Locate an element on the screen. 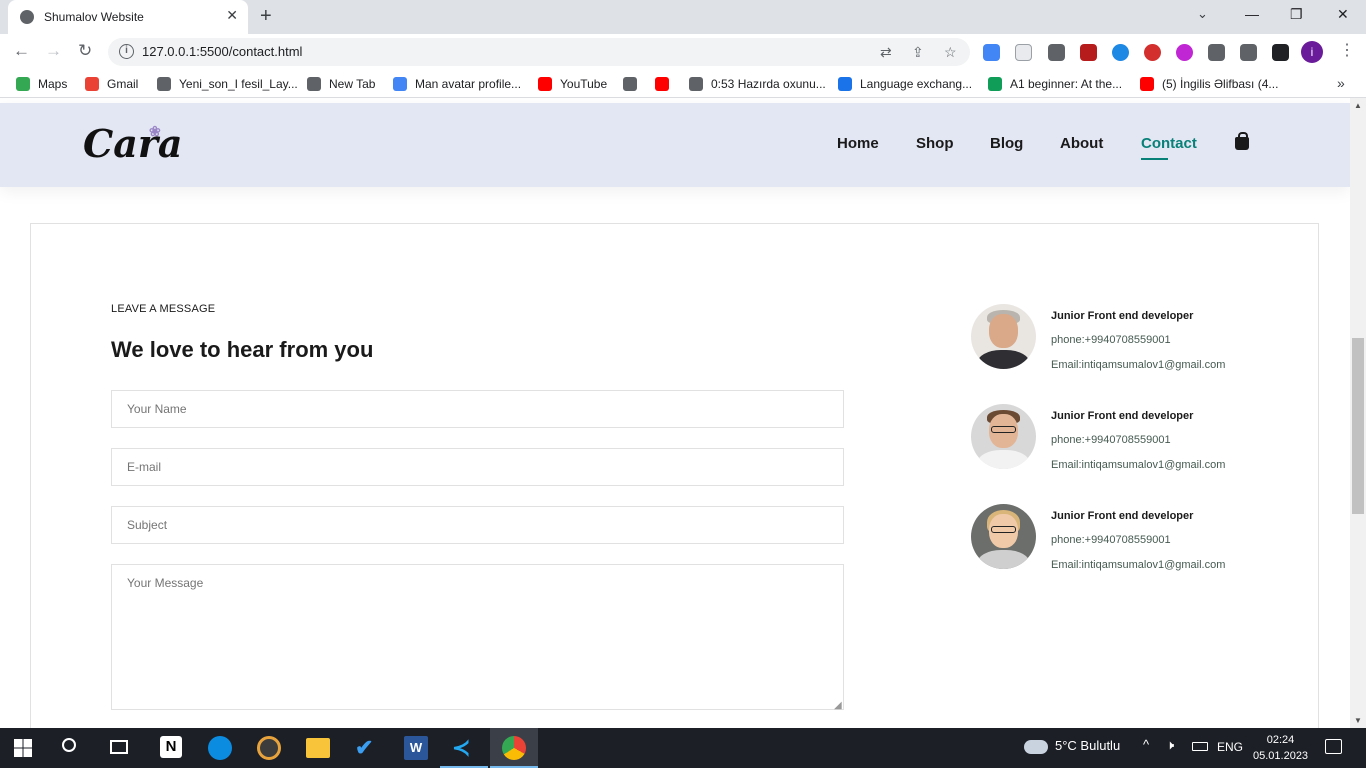 This screenshot has height=768, width=1366. active-nav-underline is located at coordinates (1154, 159).